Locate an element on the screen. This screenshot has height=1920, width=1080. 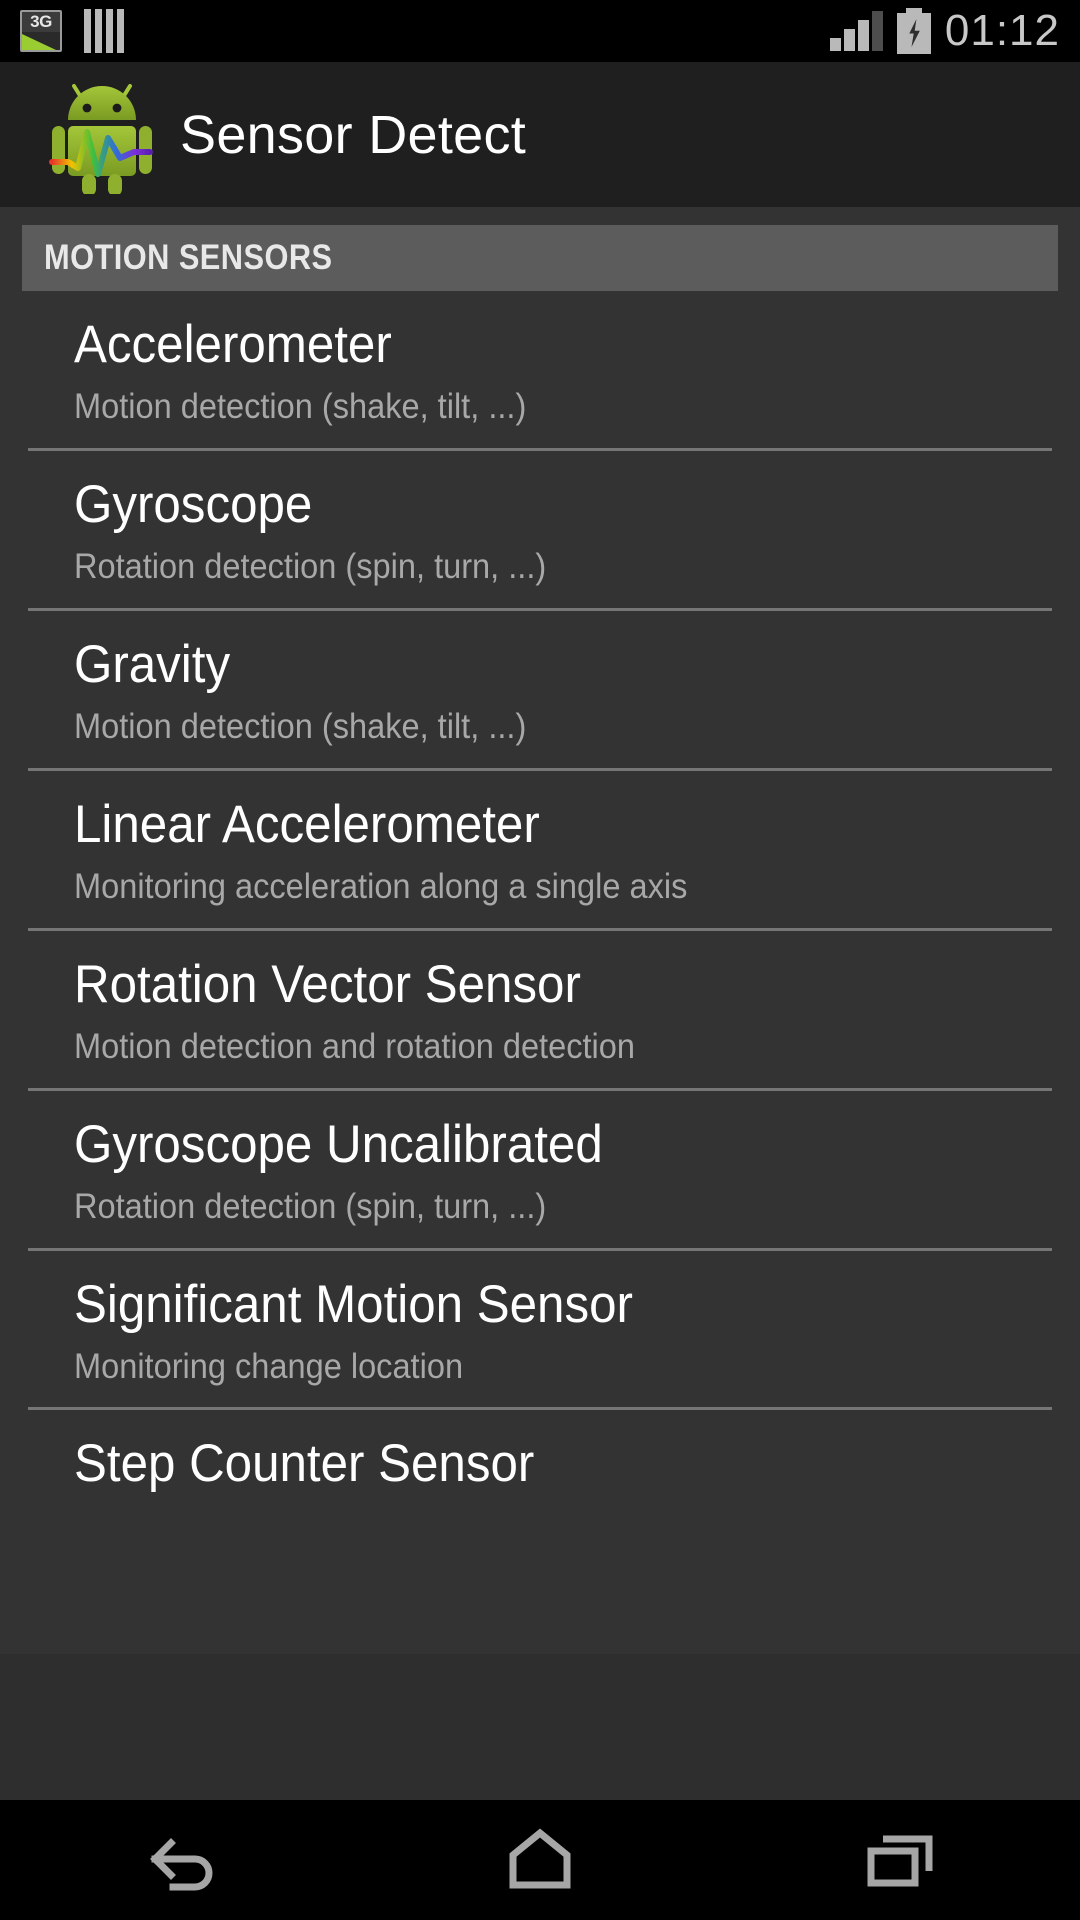
battery-charging-icon is located at coordinates (913, 31).